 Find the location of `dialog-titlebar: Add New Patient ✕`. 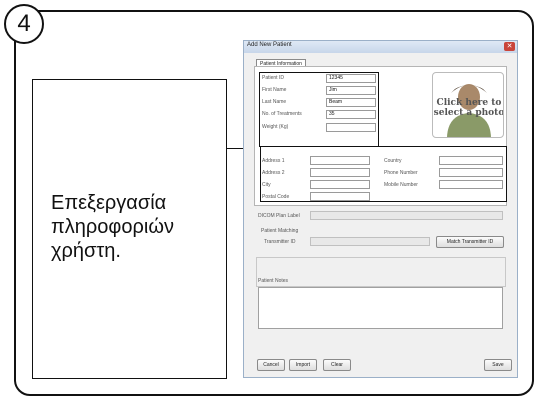

dialog-titlebar: Add New Patient ✕ is located at coordinates (380, 47).